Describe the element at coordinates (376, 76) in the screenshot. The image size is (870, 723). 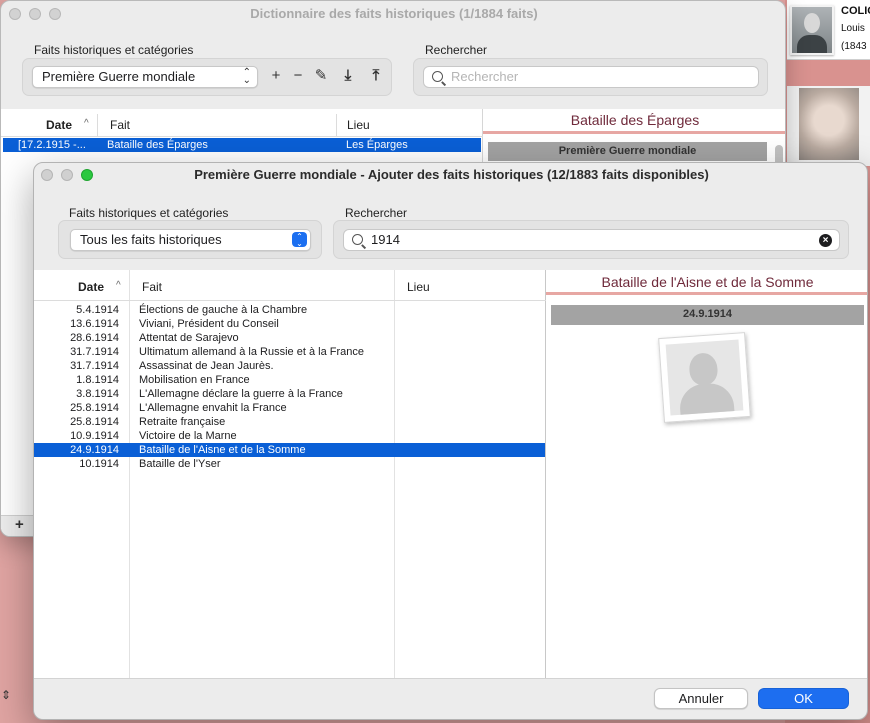
I see `export-icon: ⤒` at that location.